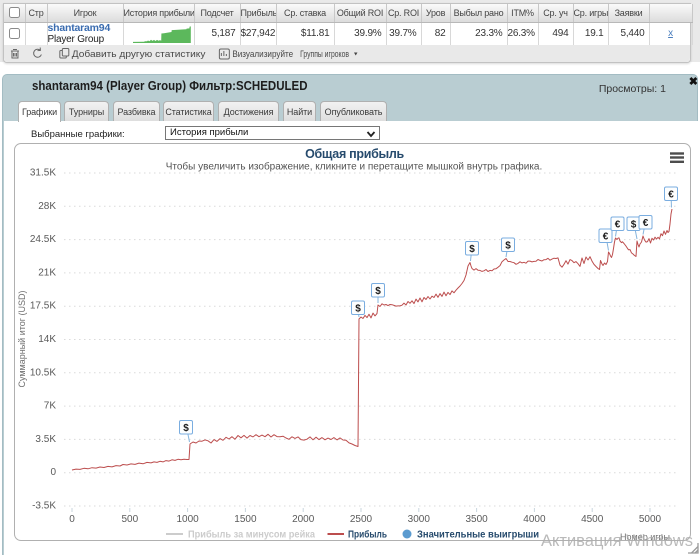  Describe the element at coordinates (45, 439) in the screenshot. I see `svg-text: 3.5K` at that location.